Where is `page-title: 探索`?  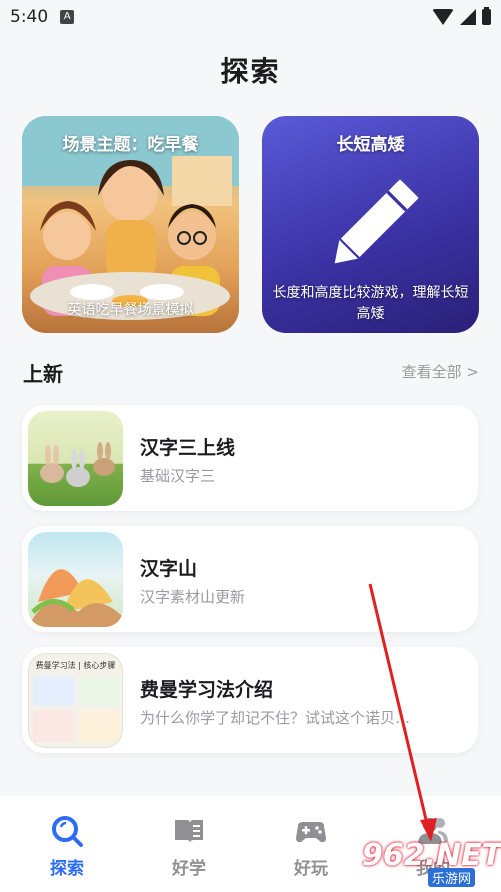 page-title: 探索 is located at coordinates (250, 71).